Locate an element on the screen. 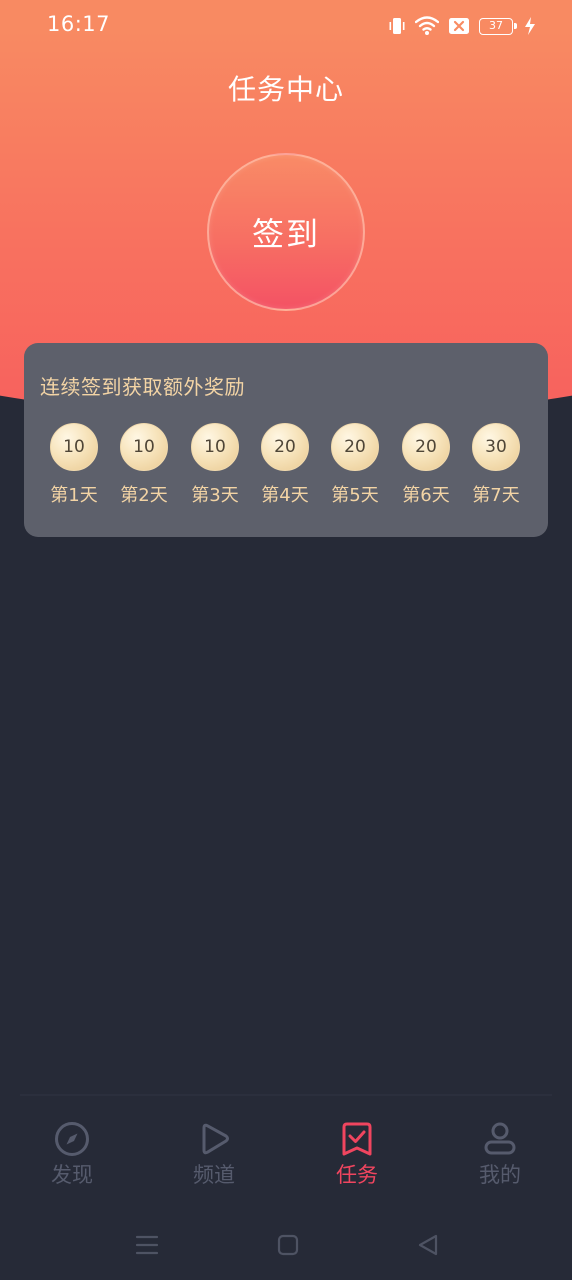 This screenshot has width=572, height=1280. tab-mine: 我的 is located at coordinates (500, 1155).